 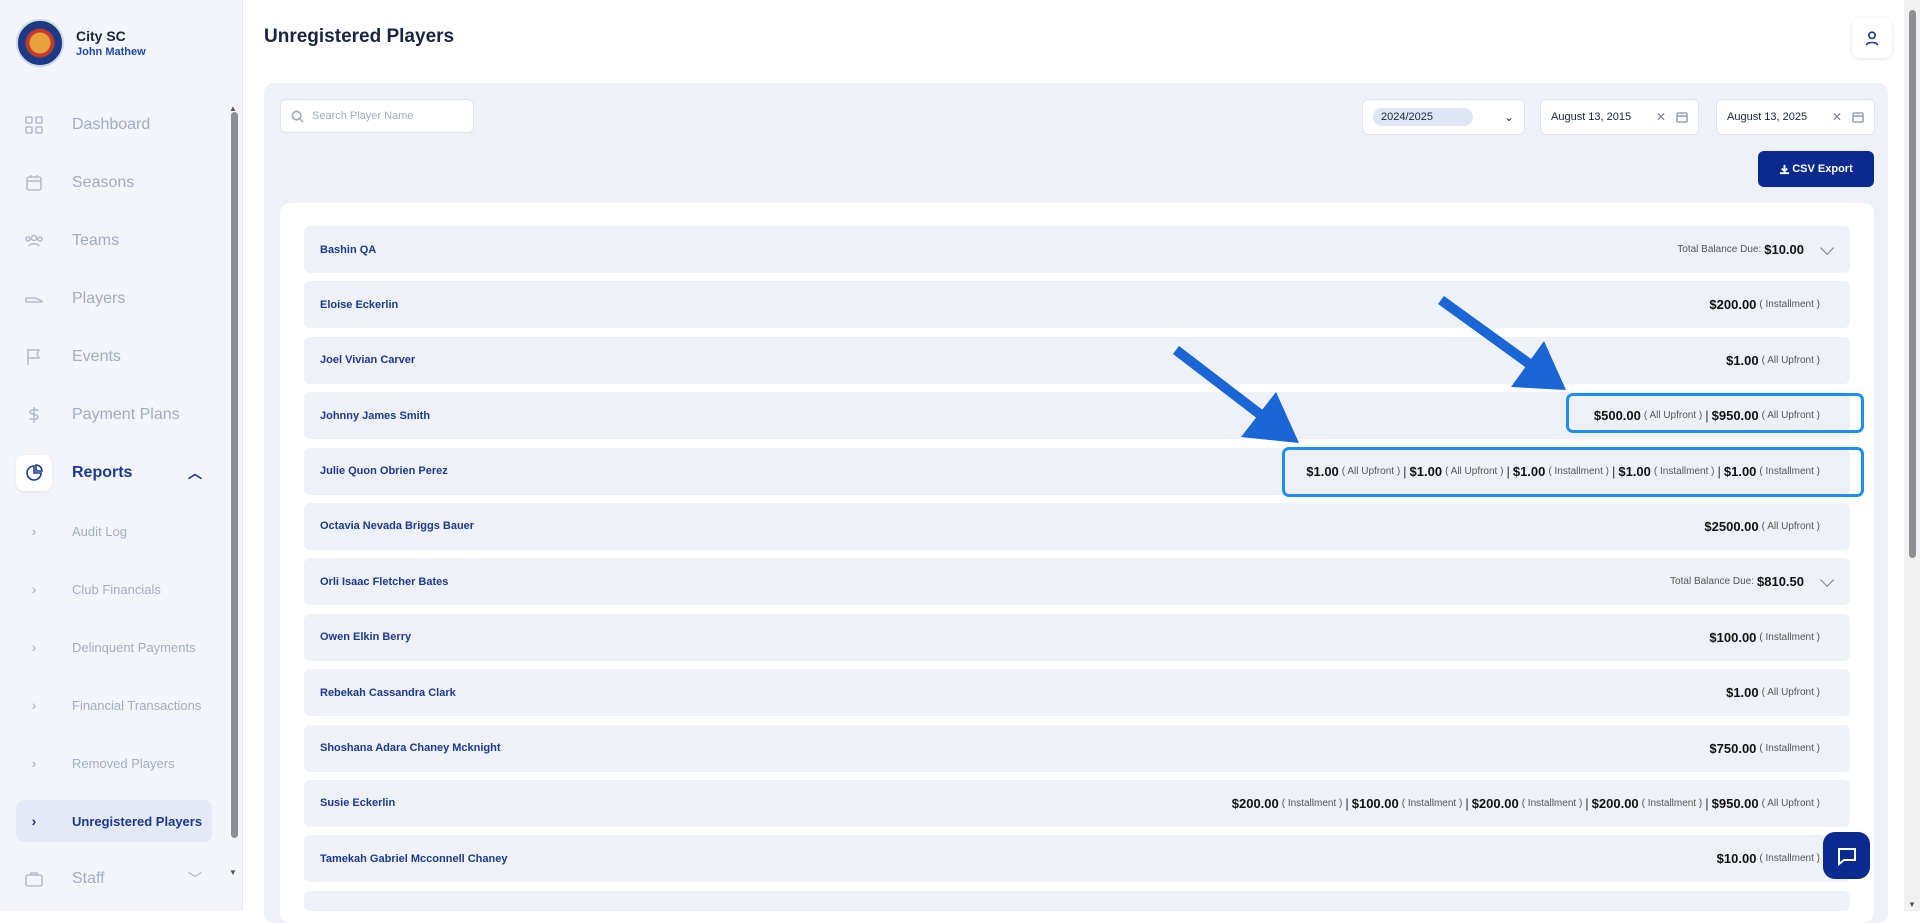 What do you see at coordinates (387, 116) in the screenshot?
I see `search-input` at bounding box center [387, 116].